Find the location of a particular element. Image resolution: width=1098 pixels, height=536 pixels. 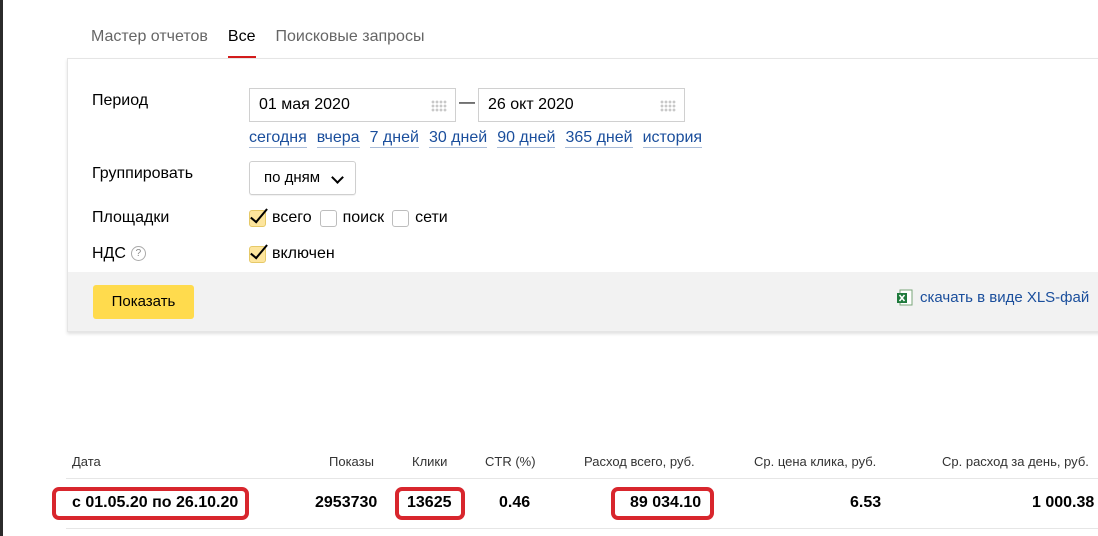

date-to-input: 26 окт 2020 is located at coordinates (581, 105).